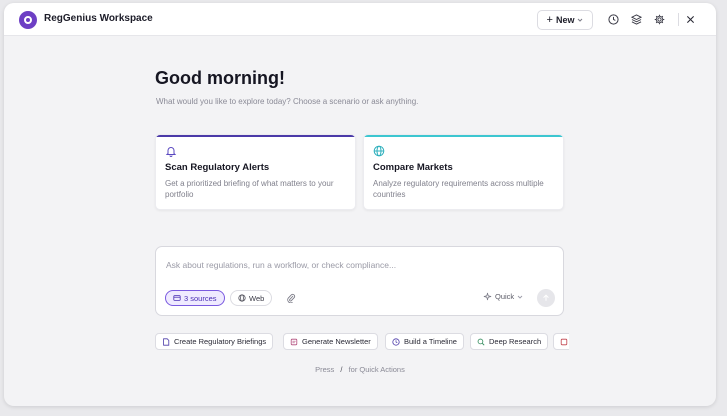 The height and width of the screenshot is (416, 727). Describe the element at coordinates (28, 20) in the screenshot. I see `app-logo` at that location.